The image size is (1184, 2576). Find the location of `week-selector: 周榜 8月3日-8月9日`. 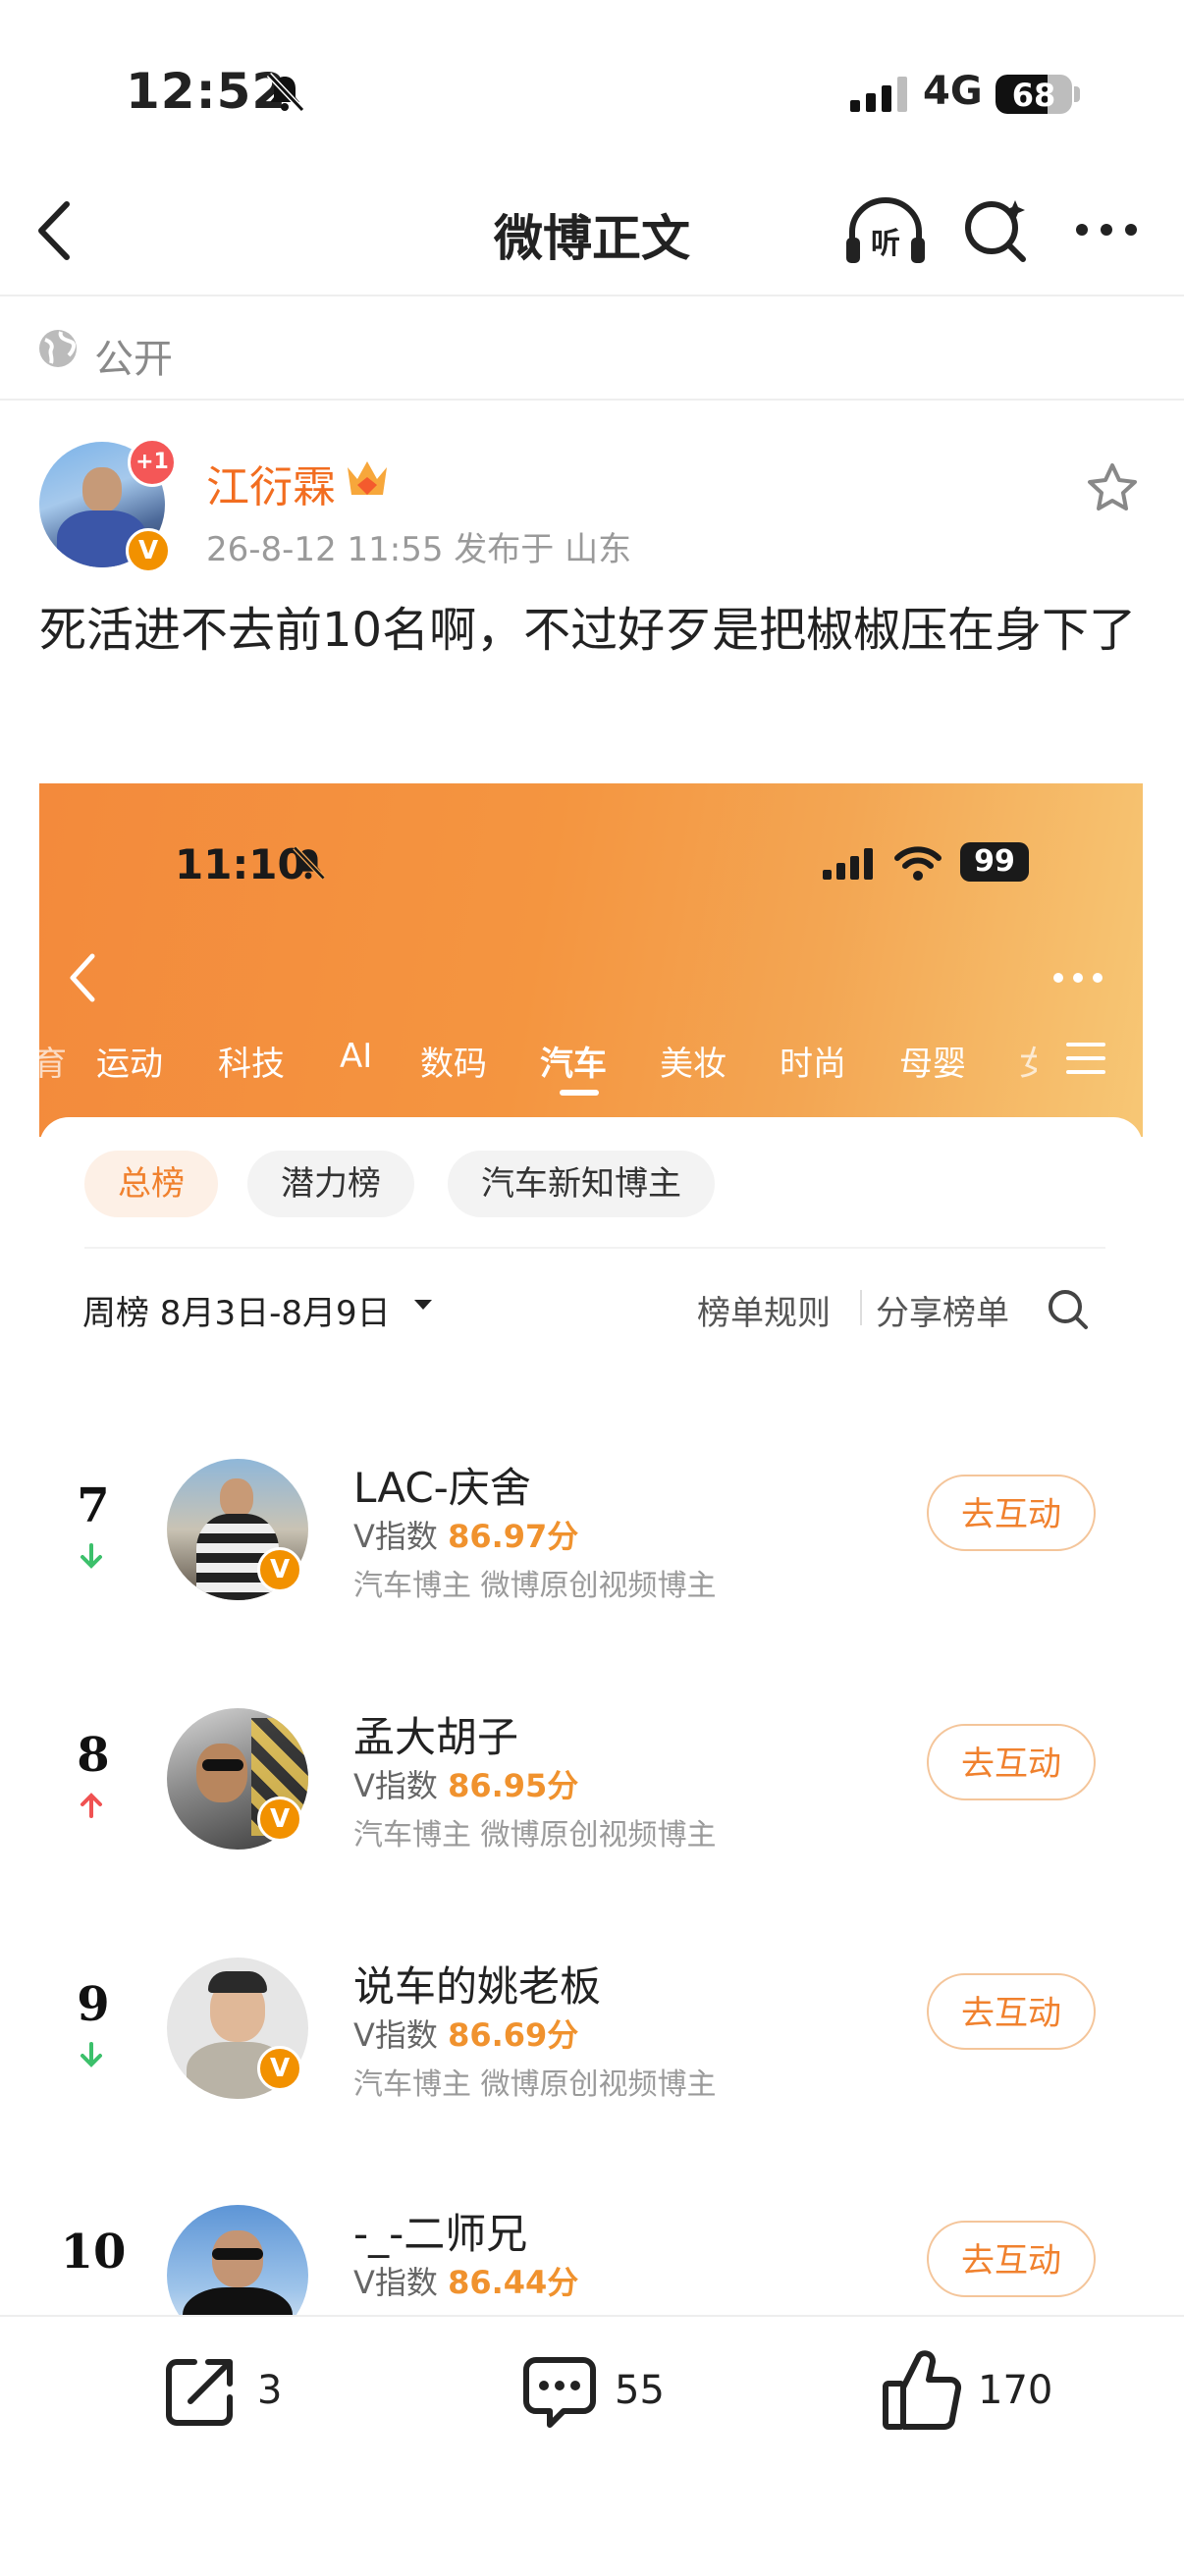

week-selector: 周榜 8月3日-8月9日 is located at coordinates (236, 1313).